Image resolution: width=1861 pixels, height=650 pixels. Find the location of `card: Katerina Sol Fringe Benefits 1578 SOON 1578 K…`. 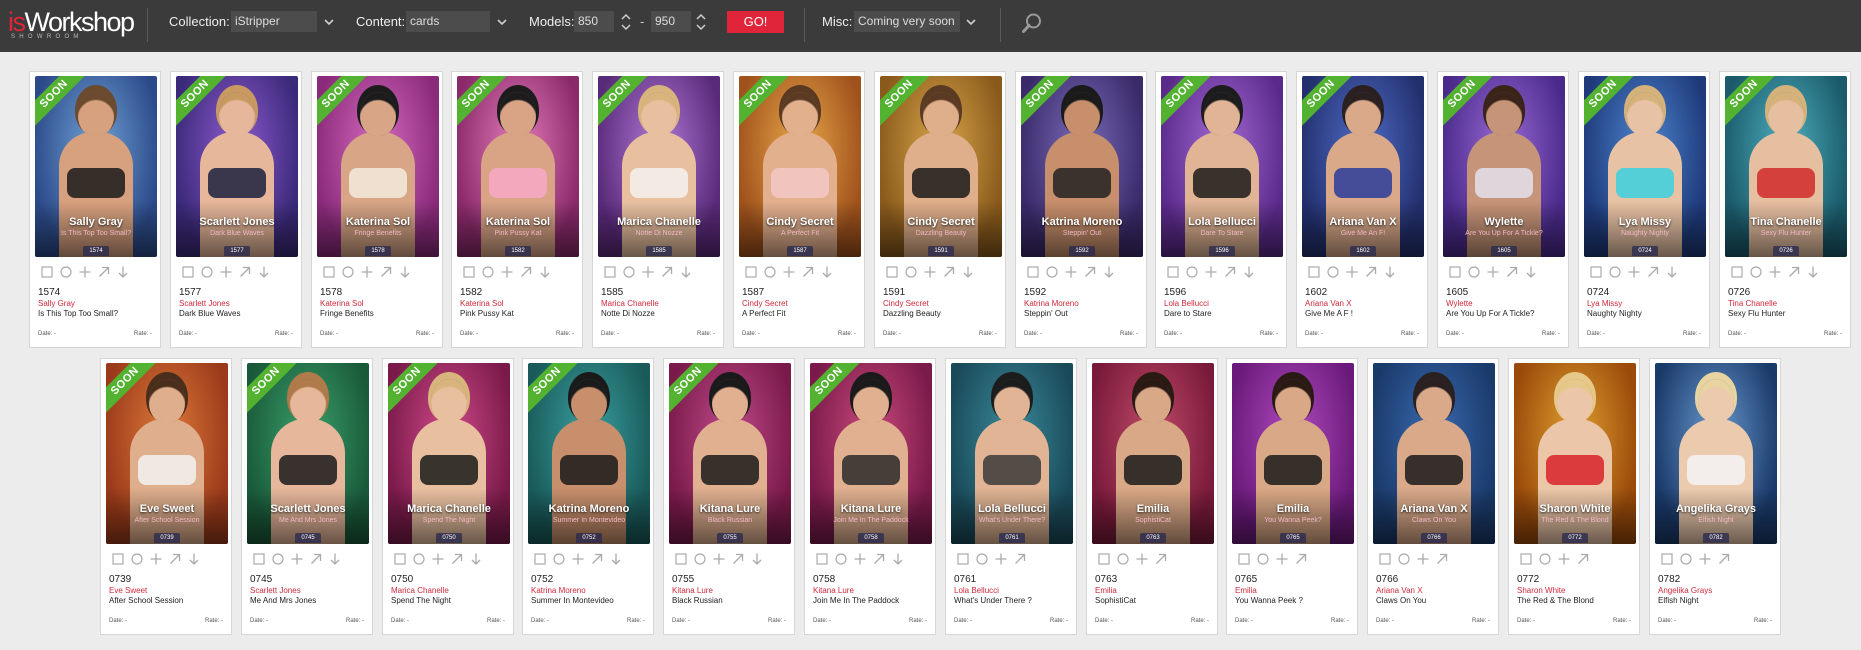

card: Katerina Sol Fringe Benefits 1578 SOON 1578 K… is located at coordinates (377, 209).